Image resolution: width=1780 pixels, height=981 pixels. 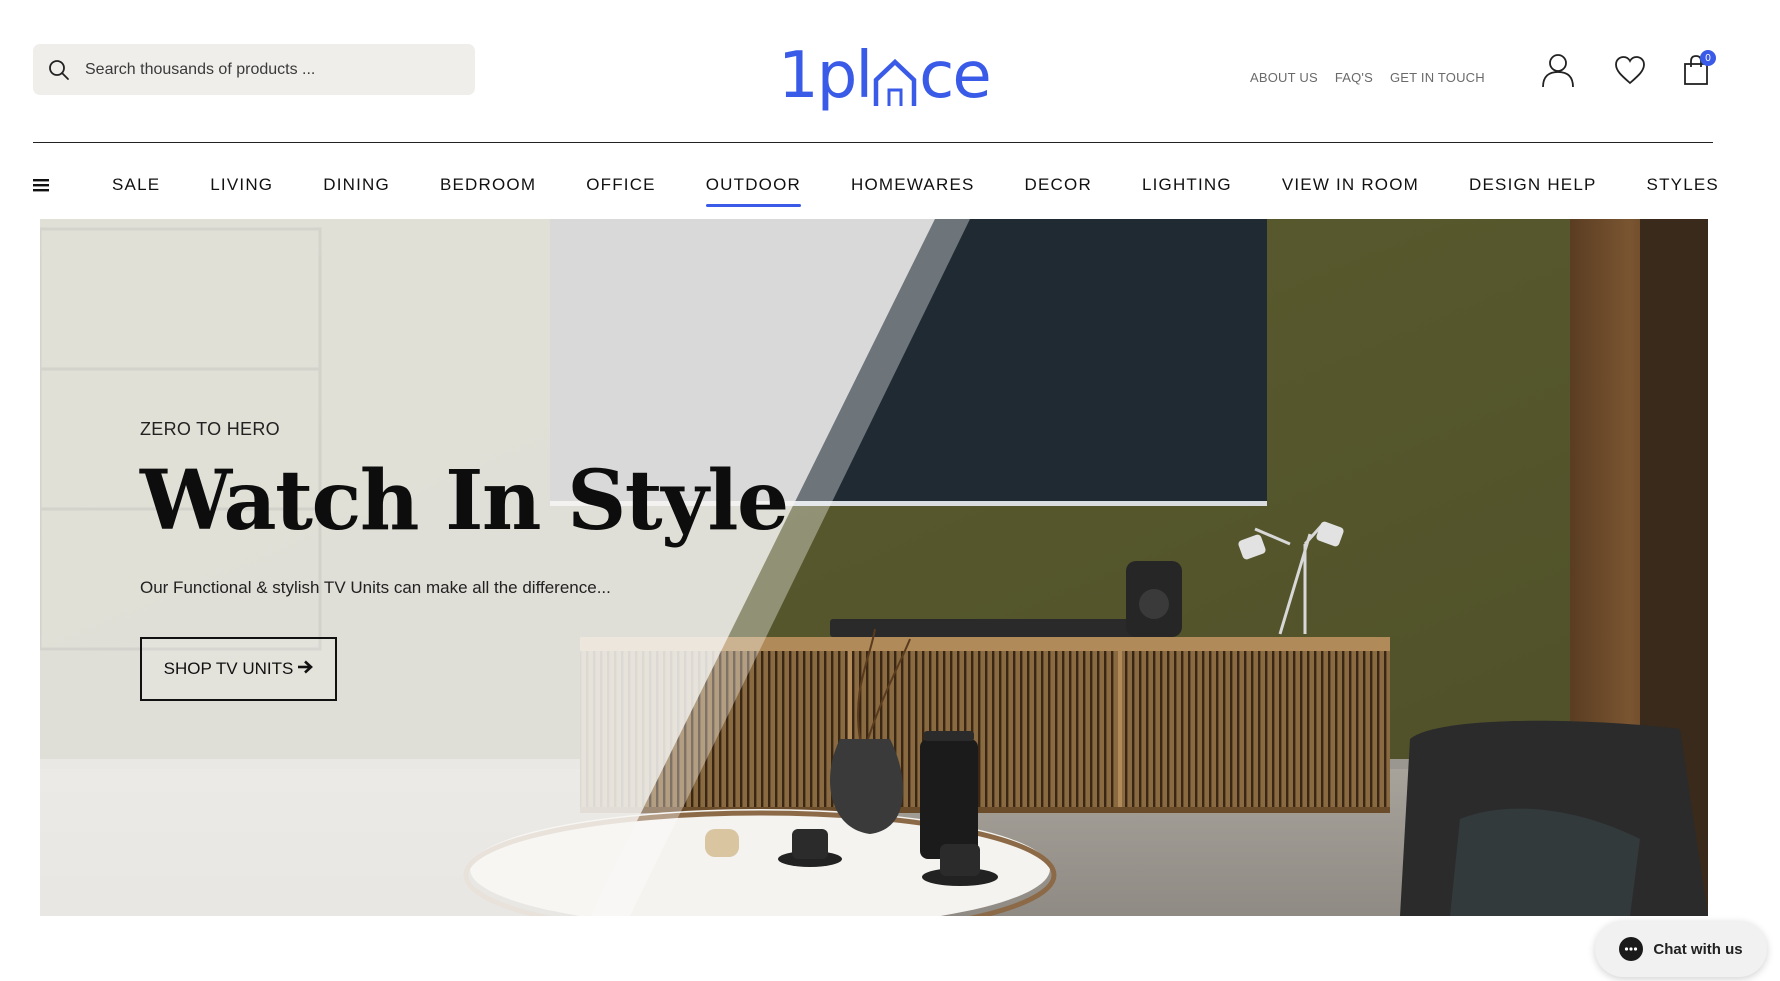 I want to click on nav-link: DESIGN HELP, so click(x=1533, y=184).